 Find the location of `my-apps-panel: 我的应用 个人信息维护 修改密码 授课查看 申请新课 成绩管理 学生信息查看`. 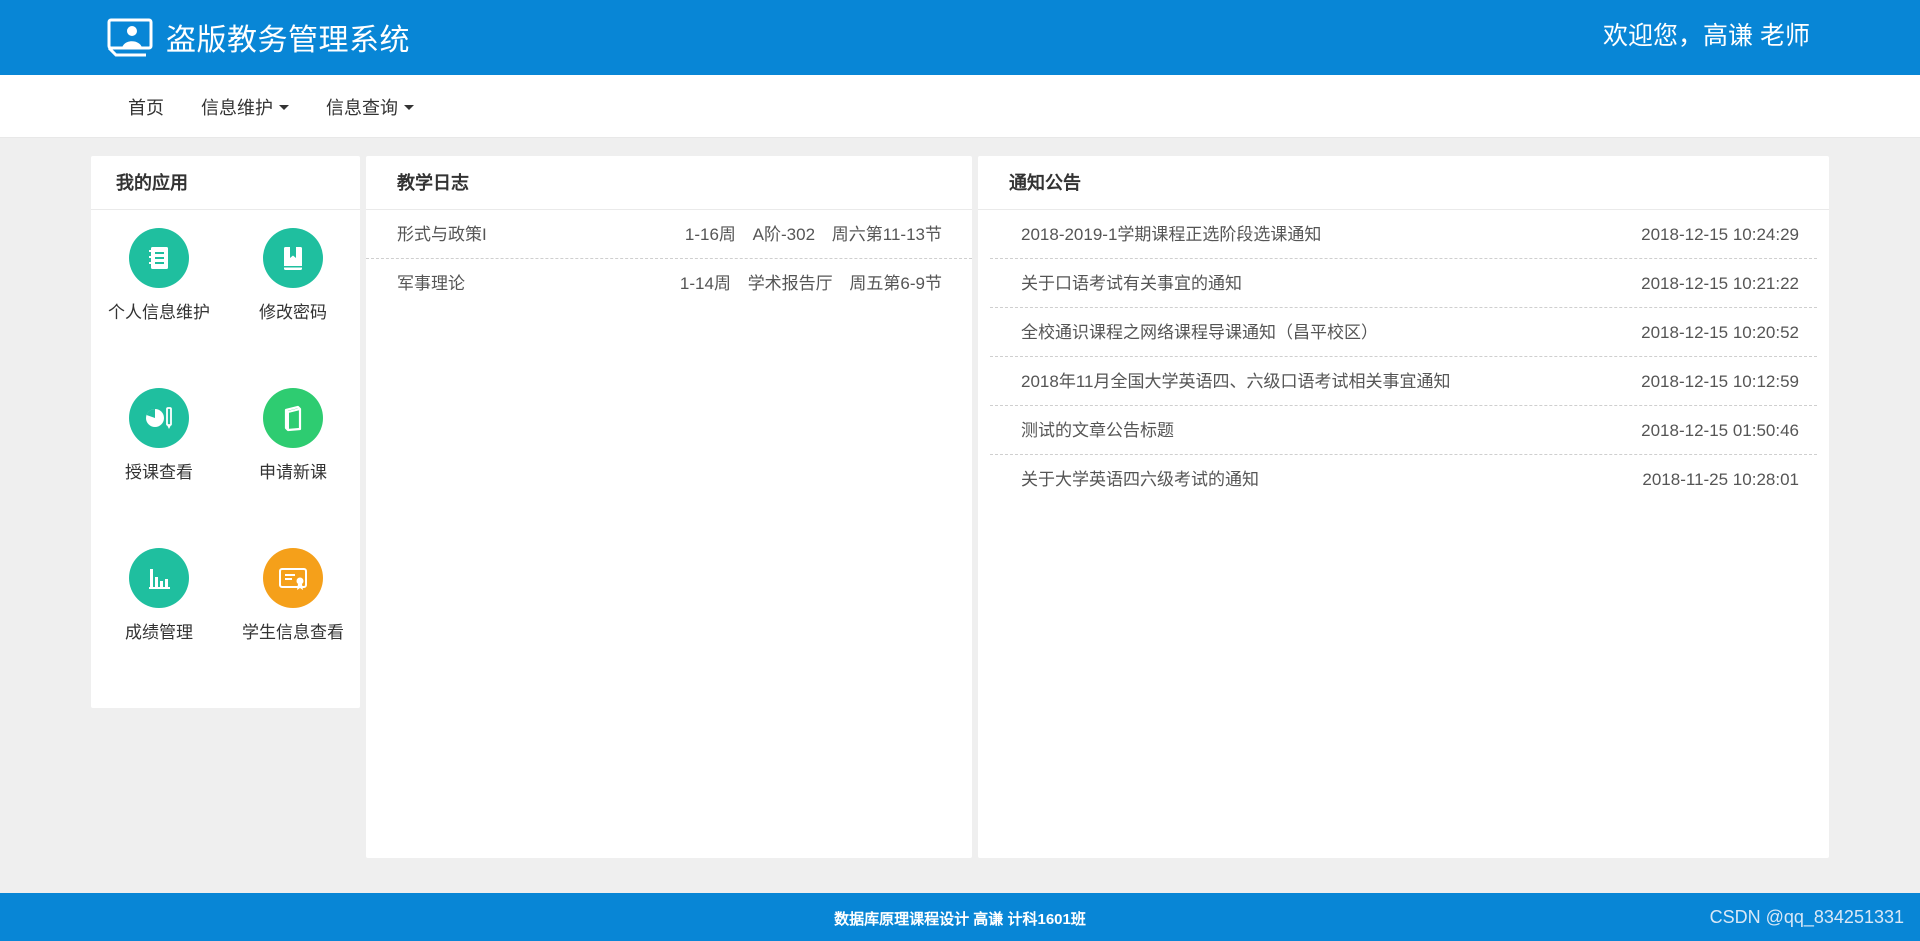

my-apps-panel: 我的应用 个人信息维护 修改密码 授课查看 申请新课 成绩管理 学生信息查看 is located at coordinates (225, 432).